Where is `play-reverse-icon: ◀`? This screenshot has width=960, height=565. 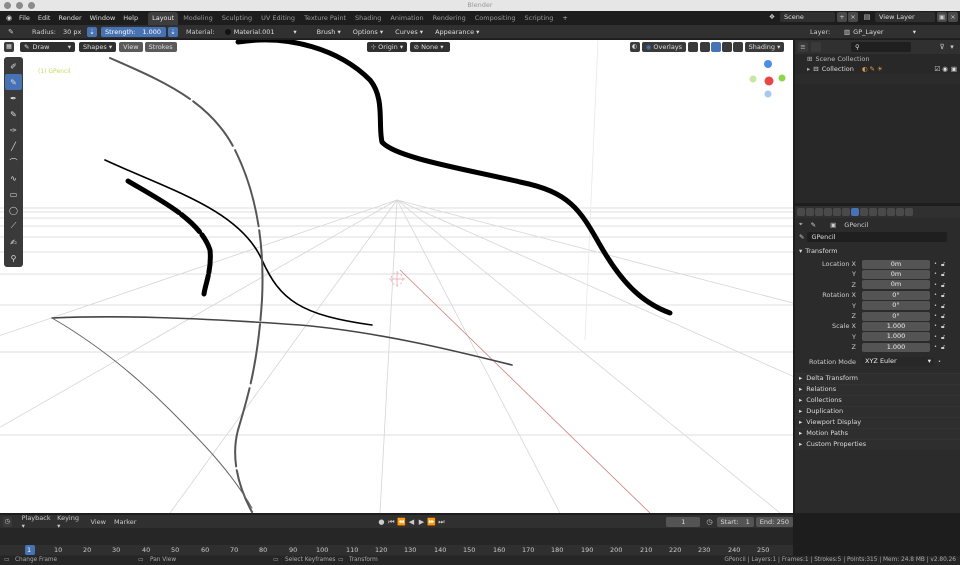 play-reverse-icon: ◀ is located at coordinates (411, 522).